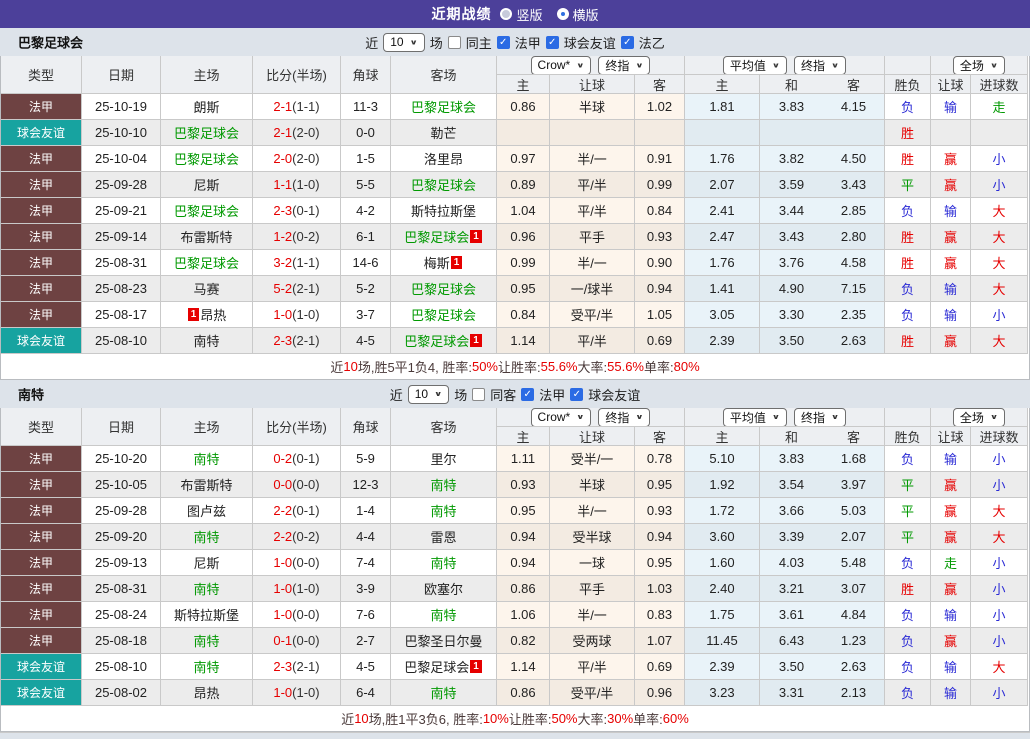 The height and width of the screenshot is (739, 1030). Describe the element at coordinates (443, 640) in the screenshot. I see `away-team: 巴黎圣日尔曼` at that location.